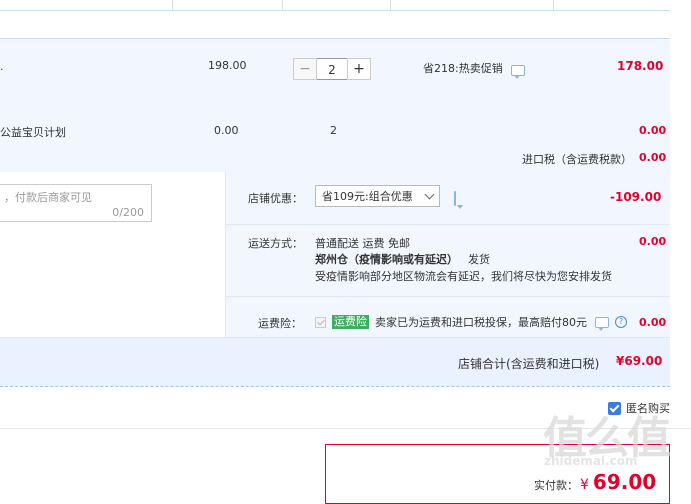  Describe the element at coordinates (367, 196) in the screenshot. I see `shop-discount-selected: 省109元:组合优惠` at that location.